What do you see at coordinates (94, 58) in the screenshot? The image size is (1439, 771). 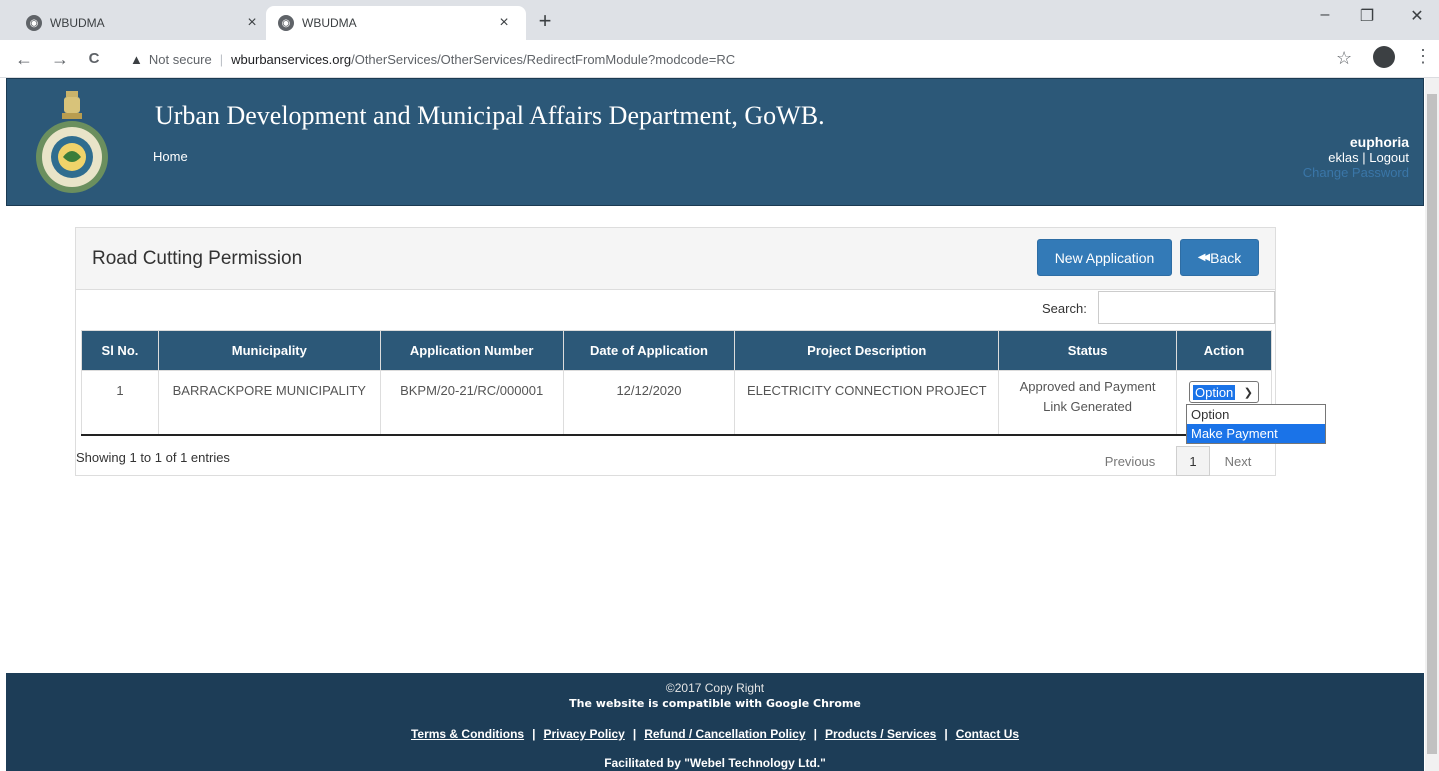 I see `reload-icon: C` at bounding box center [94, 58].